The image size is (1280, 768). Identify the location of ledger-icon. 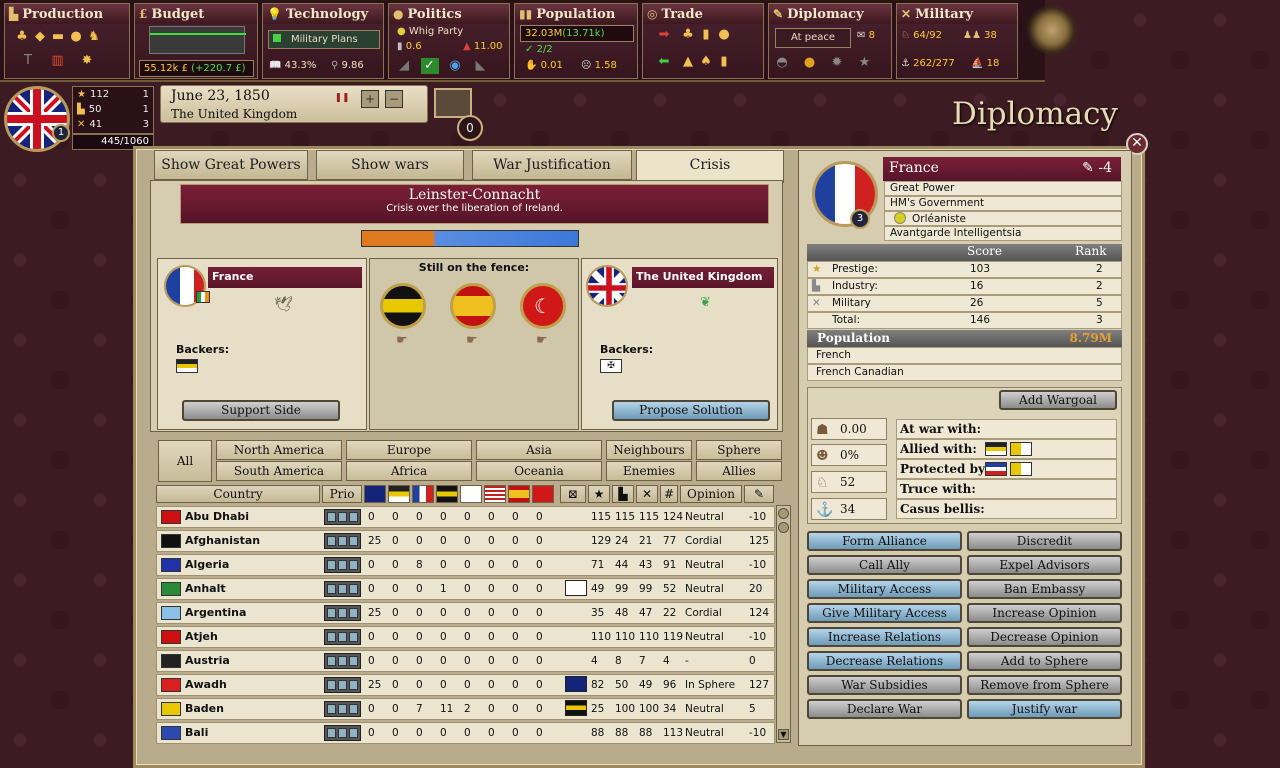
(453, 103).